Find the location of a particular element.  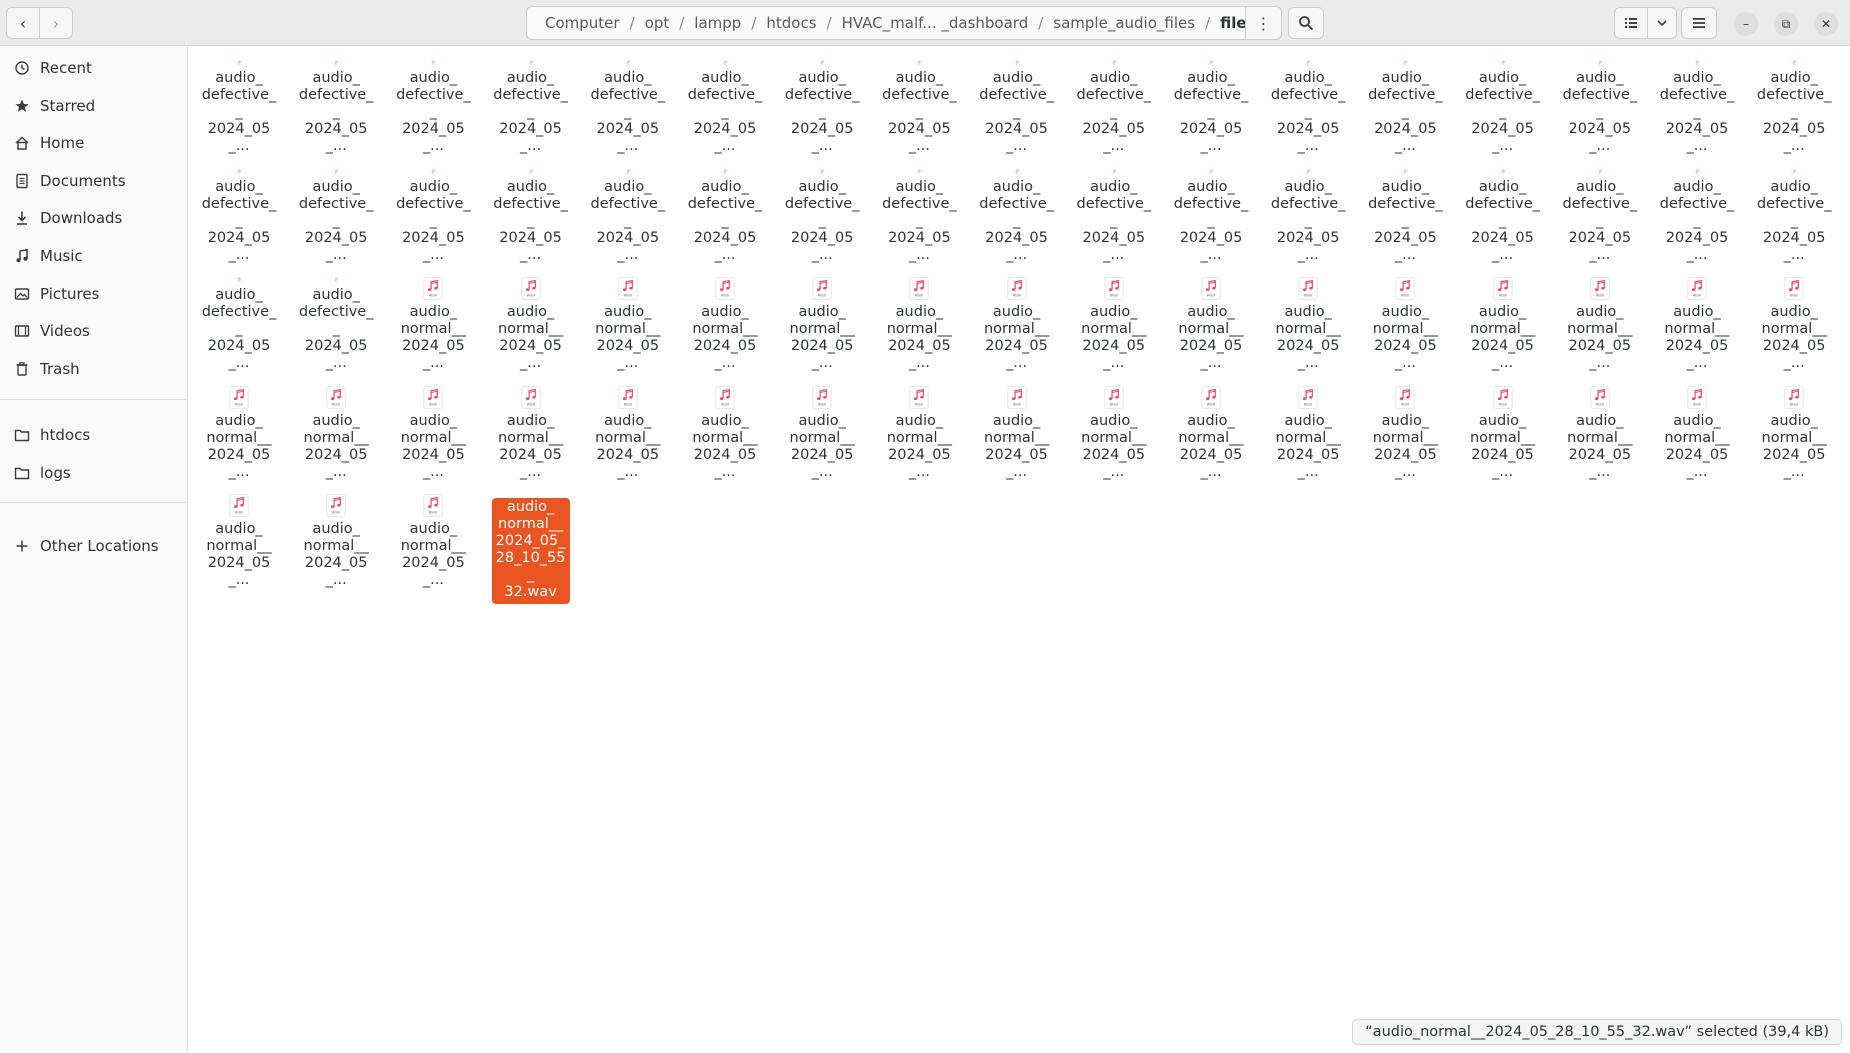

sidebar-item-documents: Documents is located at coordinates (94, 181).